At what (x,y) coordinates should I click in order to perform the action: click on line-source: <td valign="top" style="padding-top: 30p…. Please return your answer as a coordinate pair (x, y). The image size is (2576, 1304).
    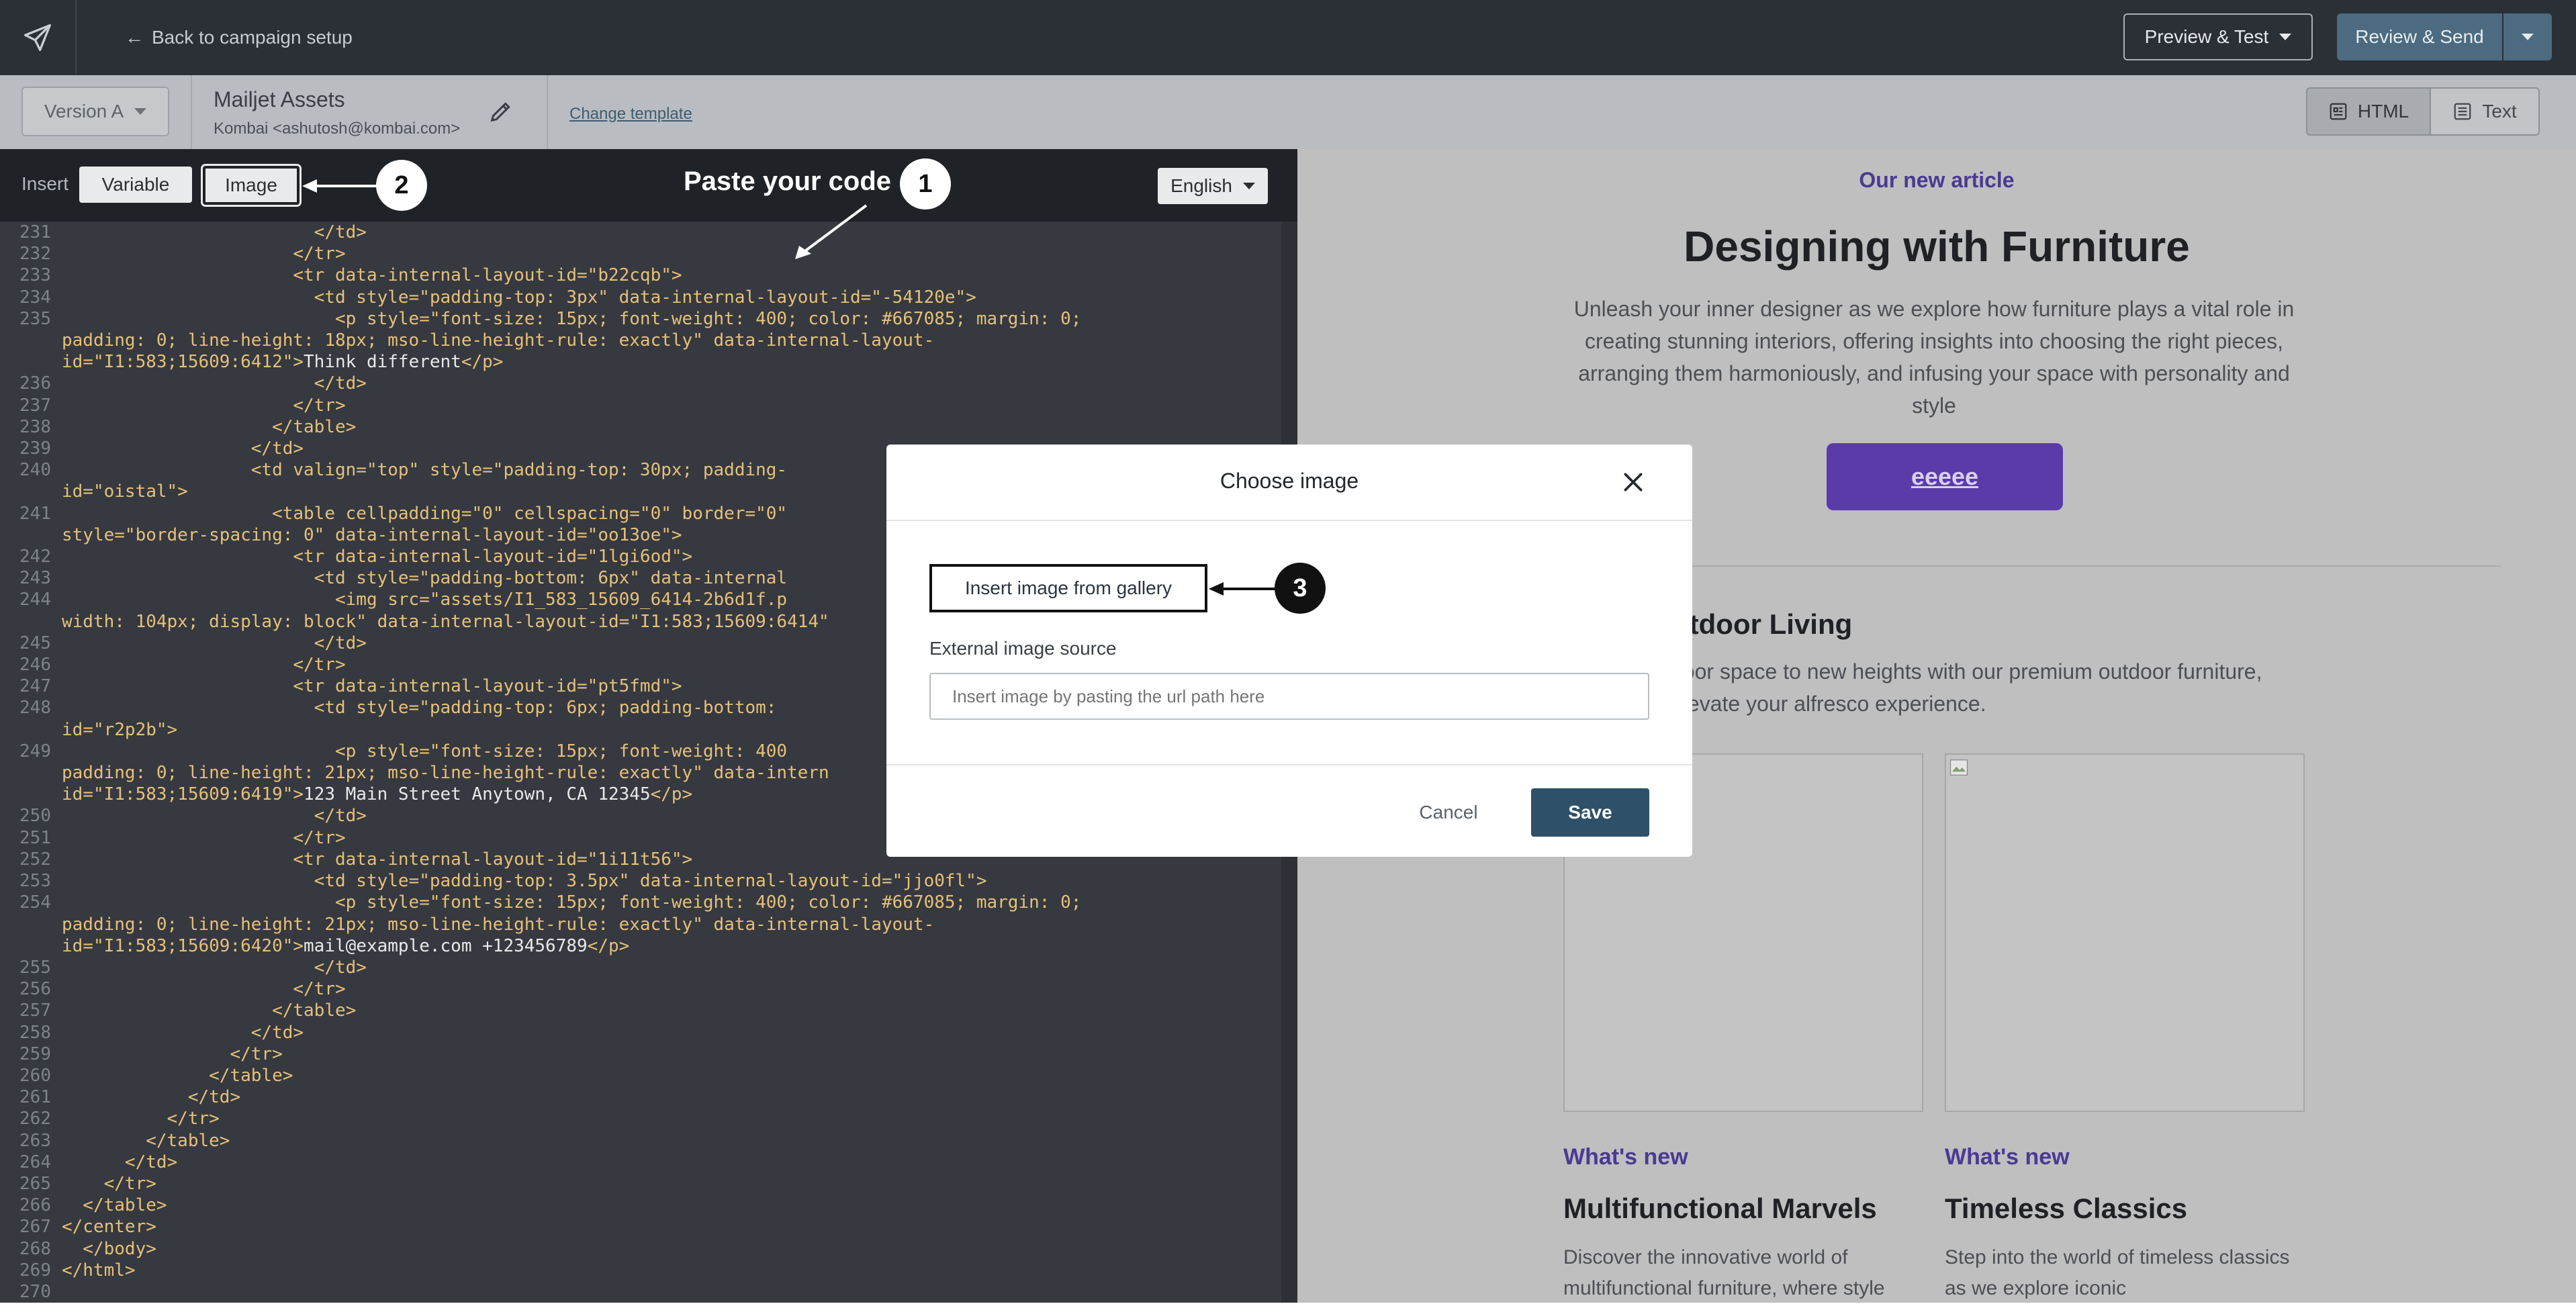
    Looking at the image, I should click on (424, 470).